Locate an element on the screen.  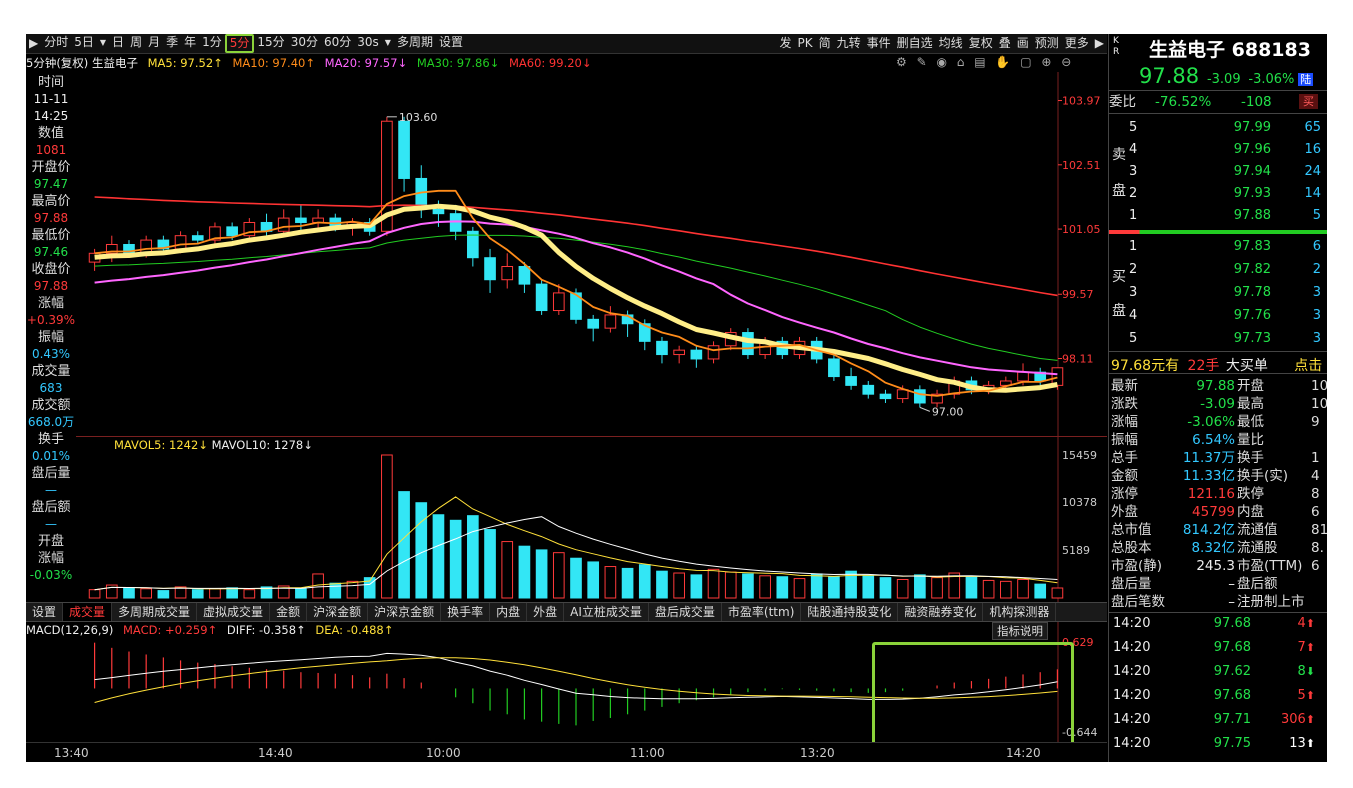
toolbar-right-11: 更多 is located at coordinates (1077, 43).